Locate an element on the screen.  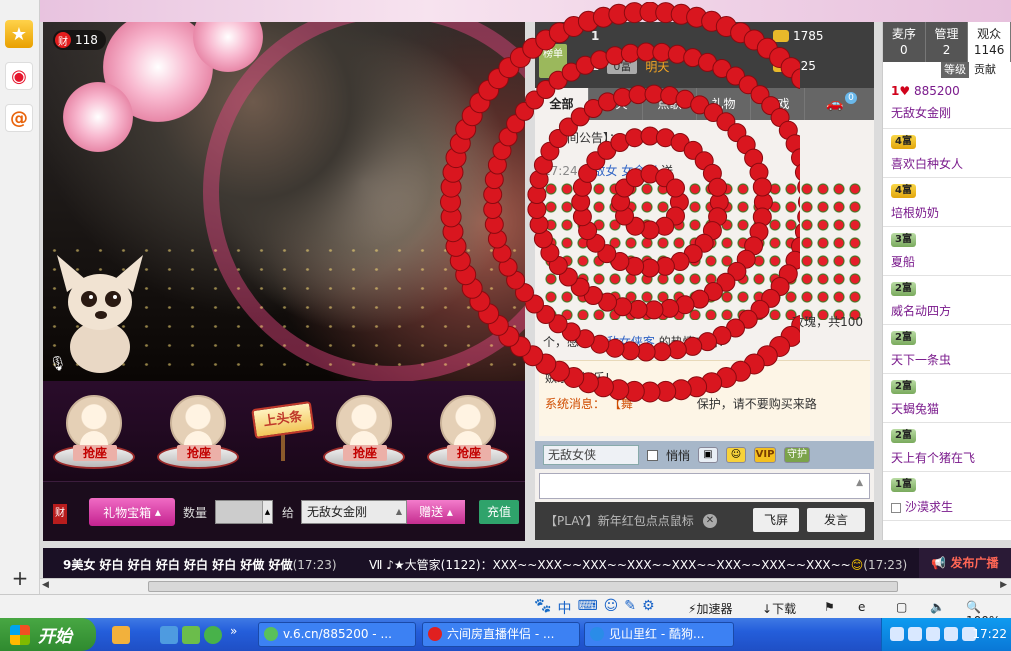
message-target: 女金刚 is located at coordinates (639, 171).